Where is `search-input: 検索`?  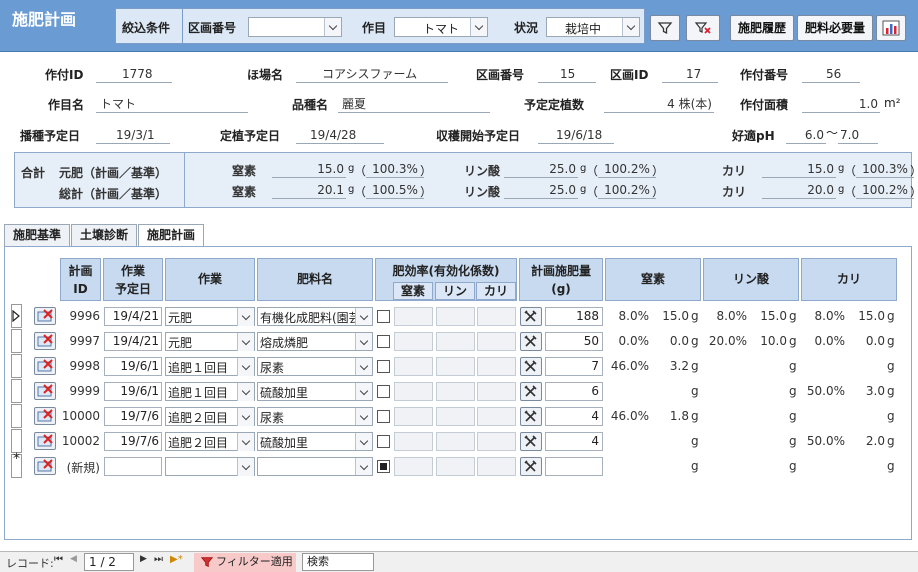
search-input: 検索 is located at coordinates (338, 562).